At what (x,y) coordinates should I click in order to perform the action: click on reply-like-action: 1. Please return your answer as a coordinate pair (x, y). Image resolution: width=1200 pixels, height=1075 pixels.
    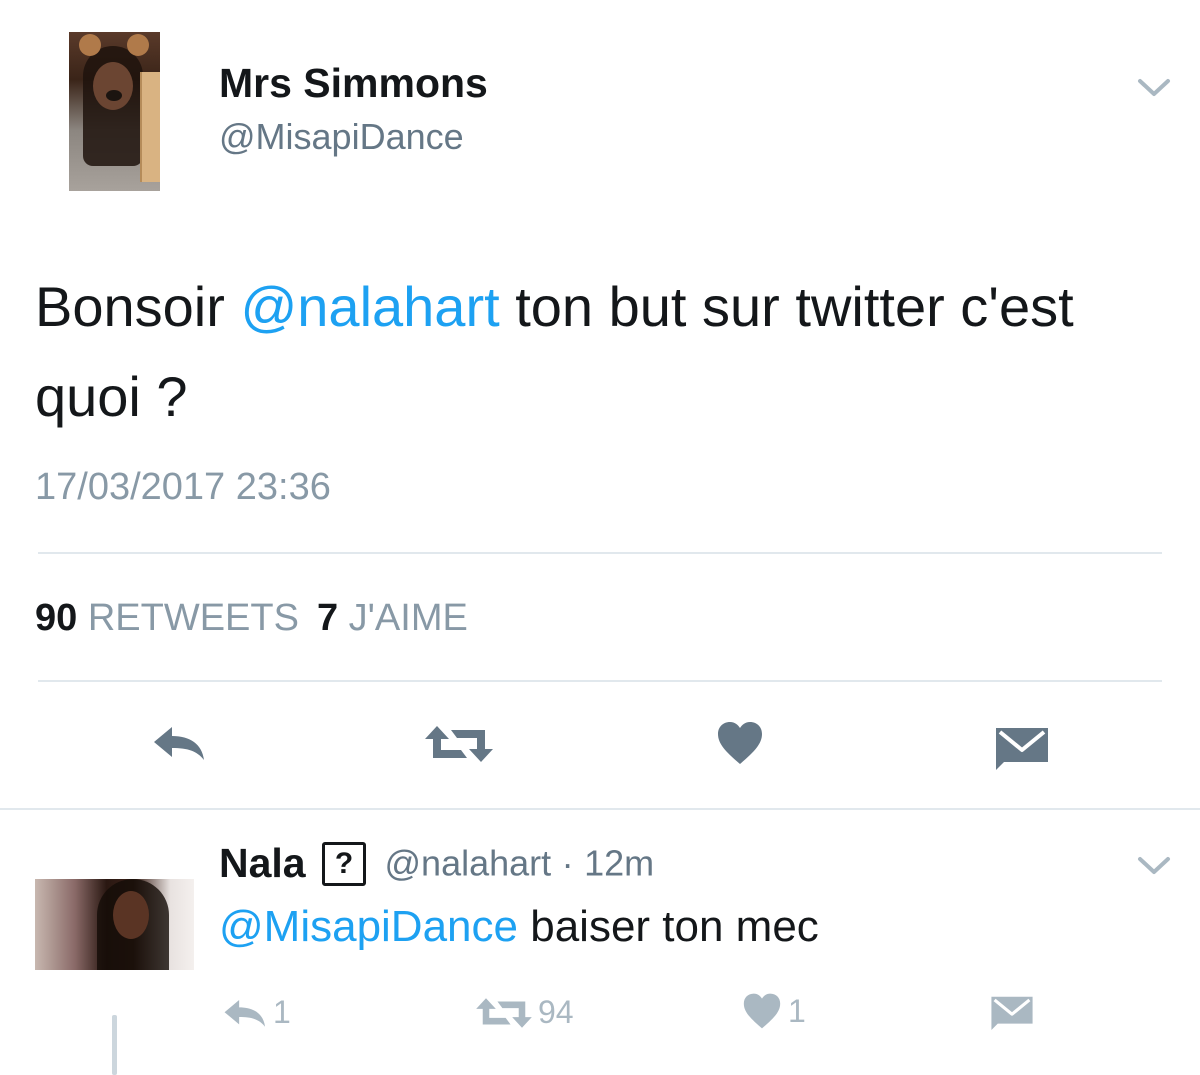
    Looking at the image, I should click on (774, 1011).